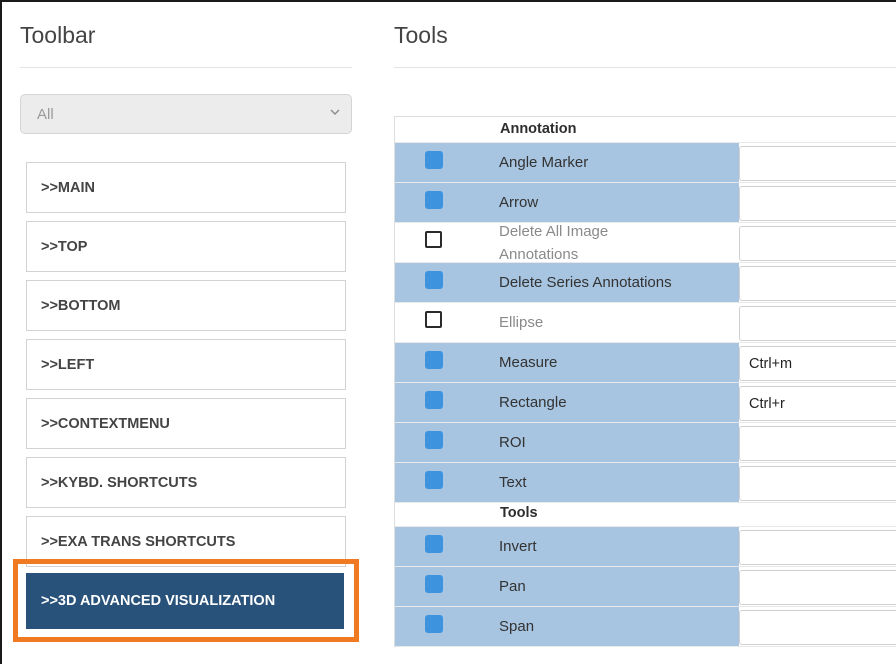 Image resolution: width=896 pixels, height=664 pixels. I want to click on table-row: Text, so click(645, 483).